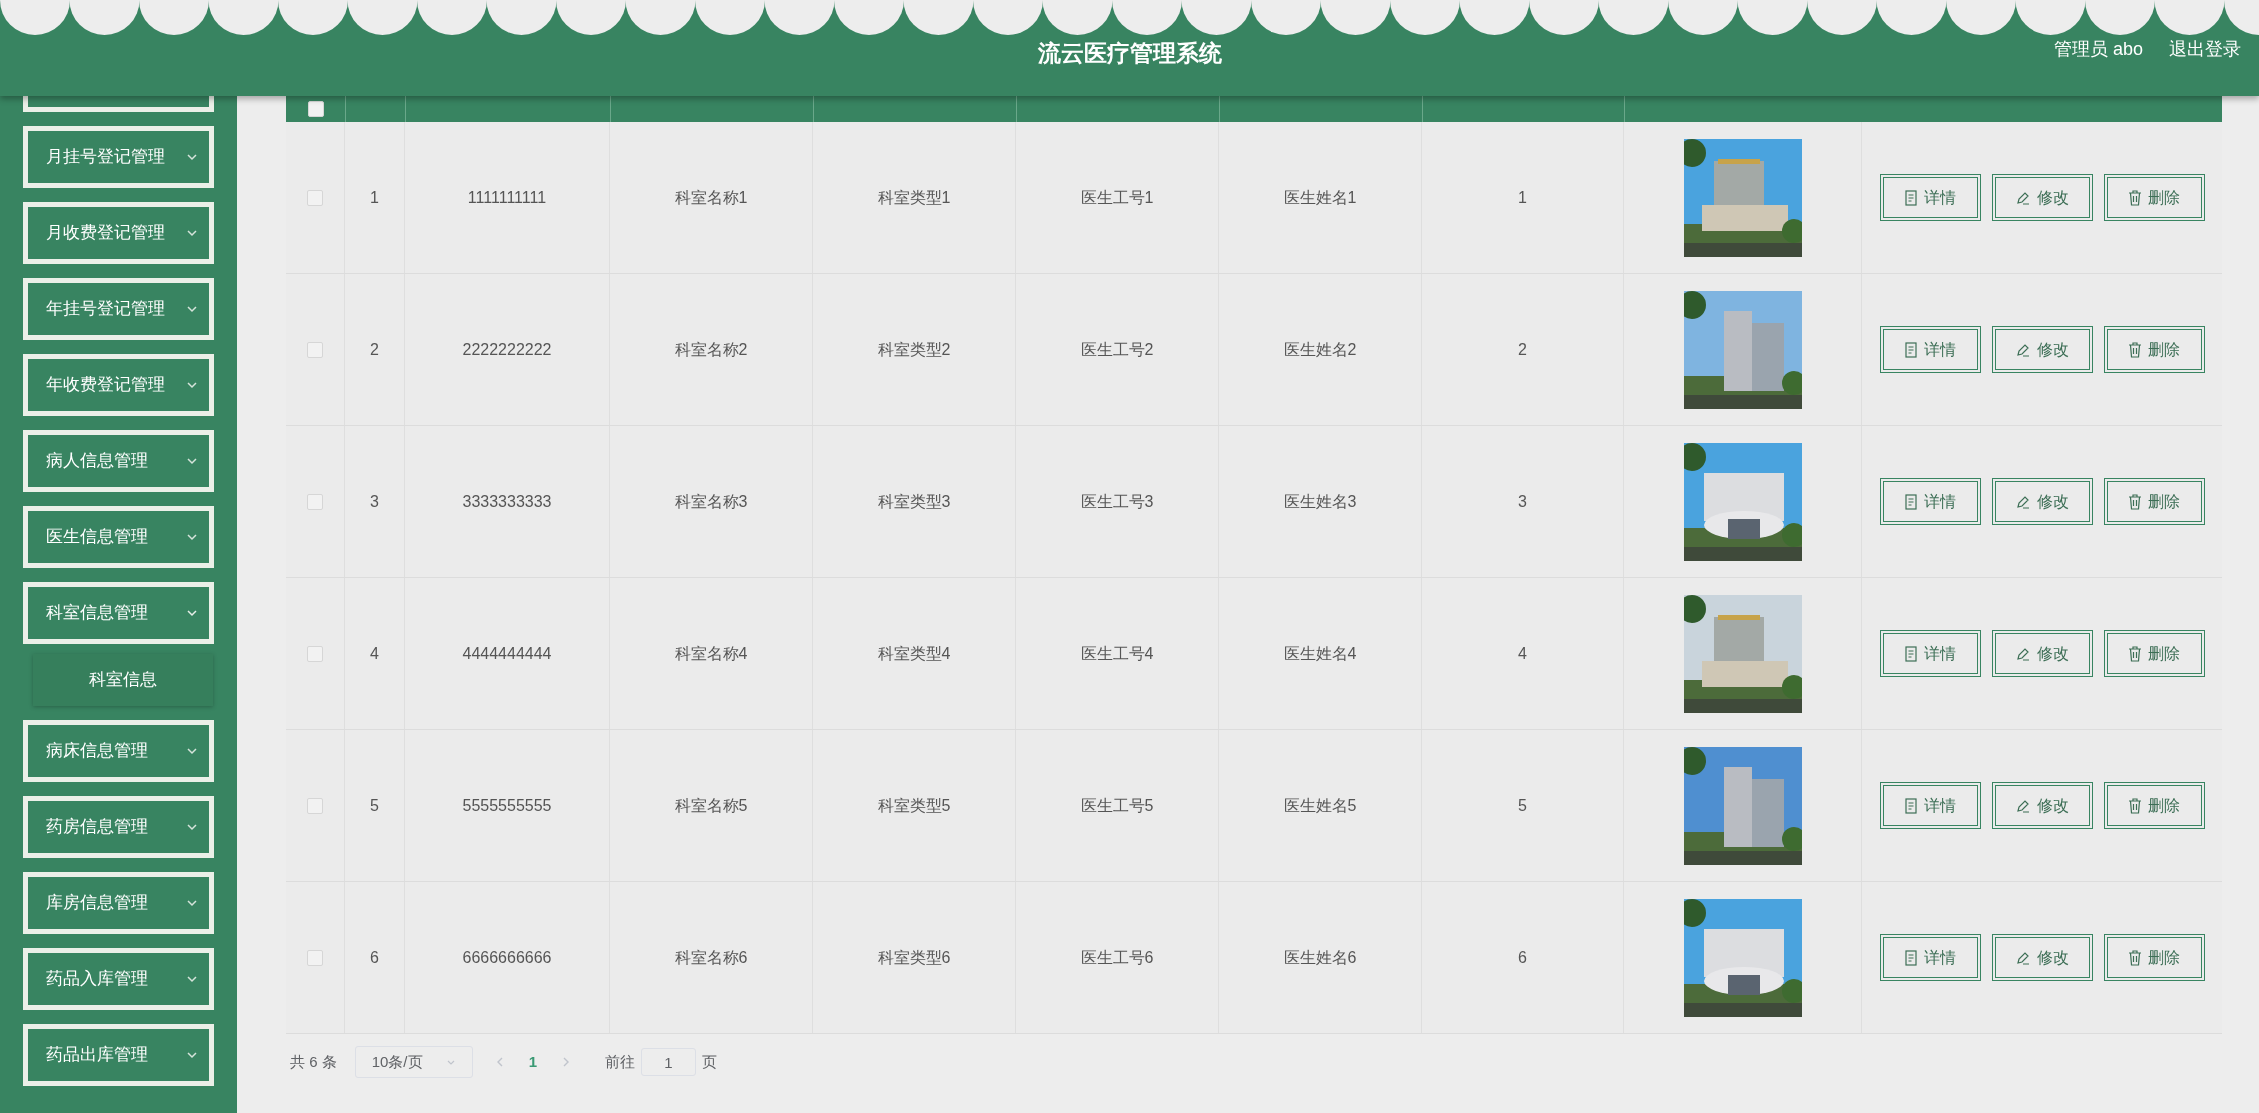 The height and width of the screenshot is (1113, 2259). Describe the element at coordinates (118, 233) in the screenshot. I see `menu-item: 月收费登记管理` at that location.